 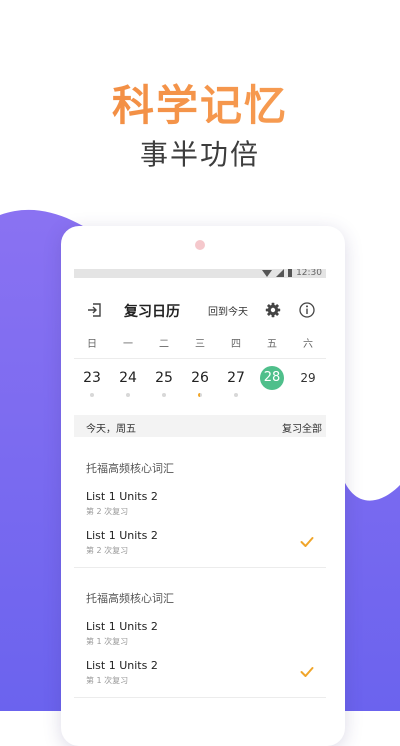 What do you see at coordinates (302, 427) in the screenshot?
I see `review-all-button: 复习全部` at bounding box center [302, 427].